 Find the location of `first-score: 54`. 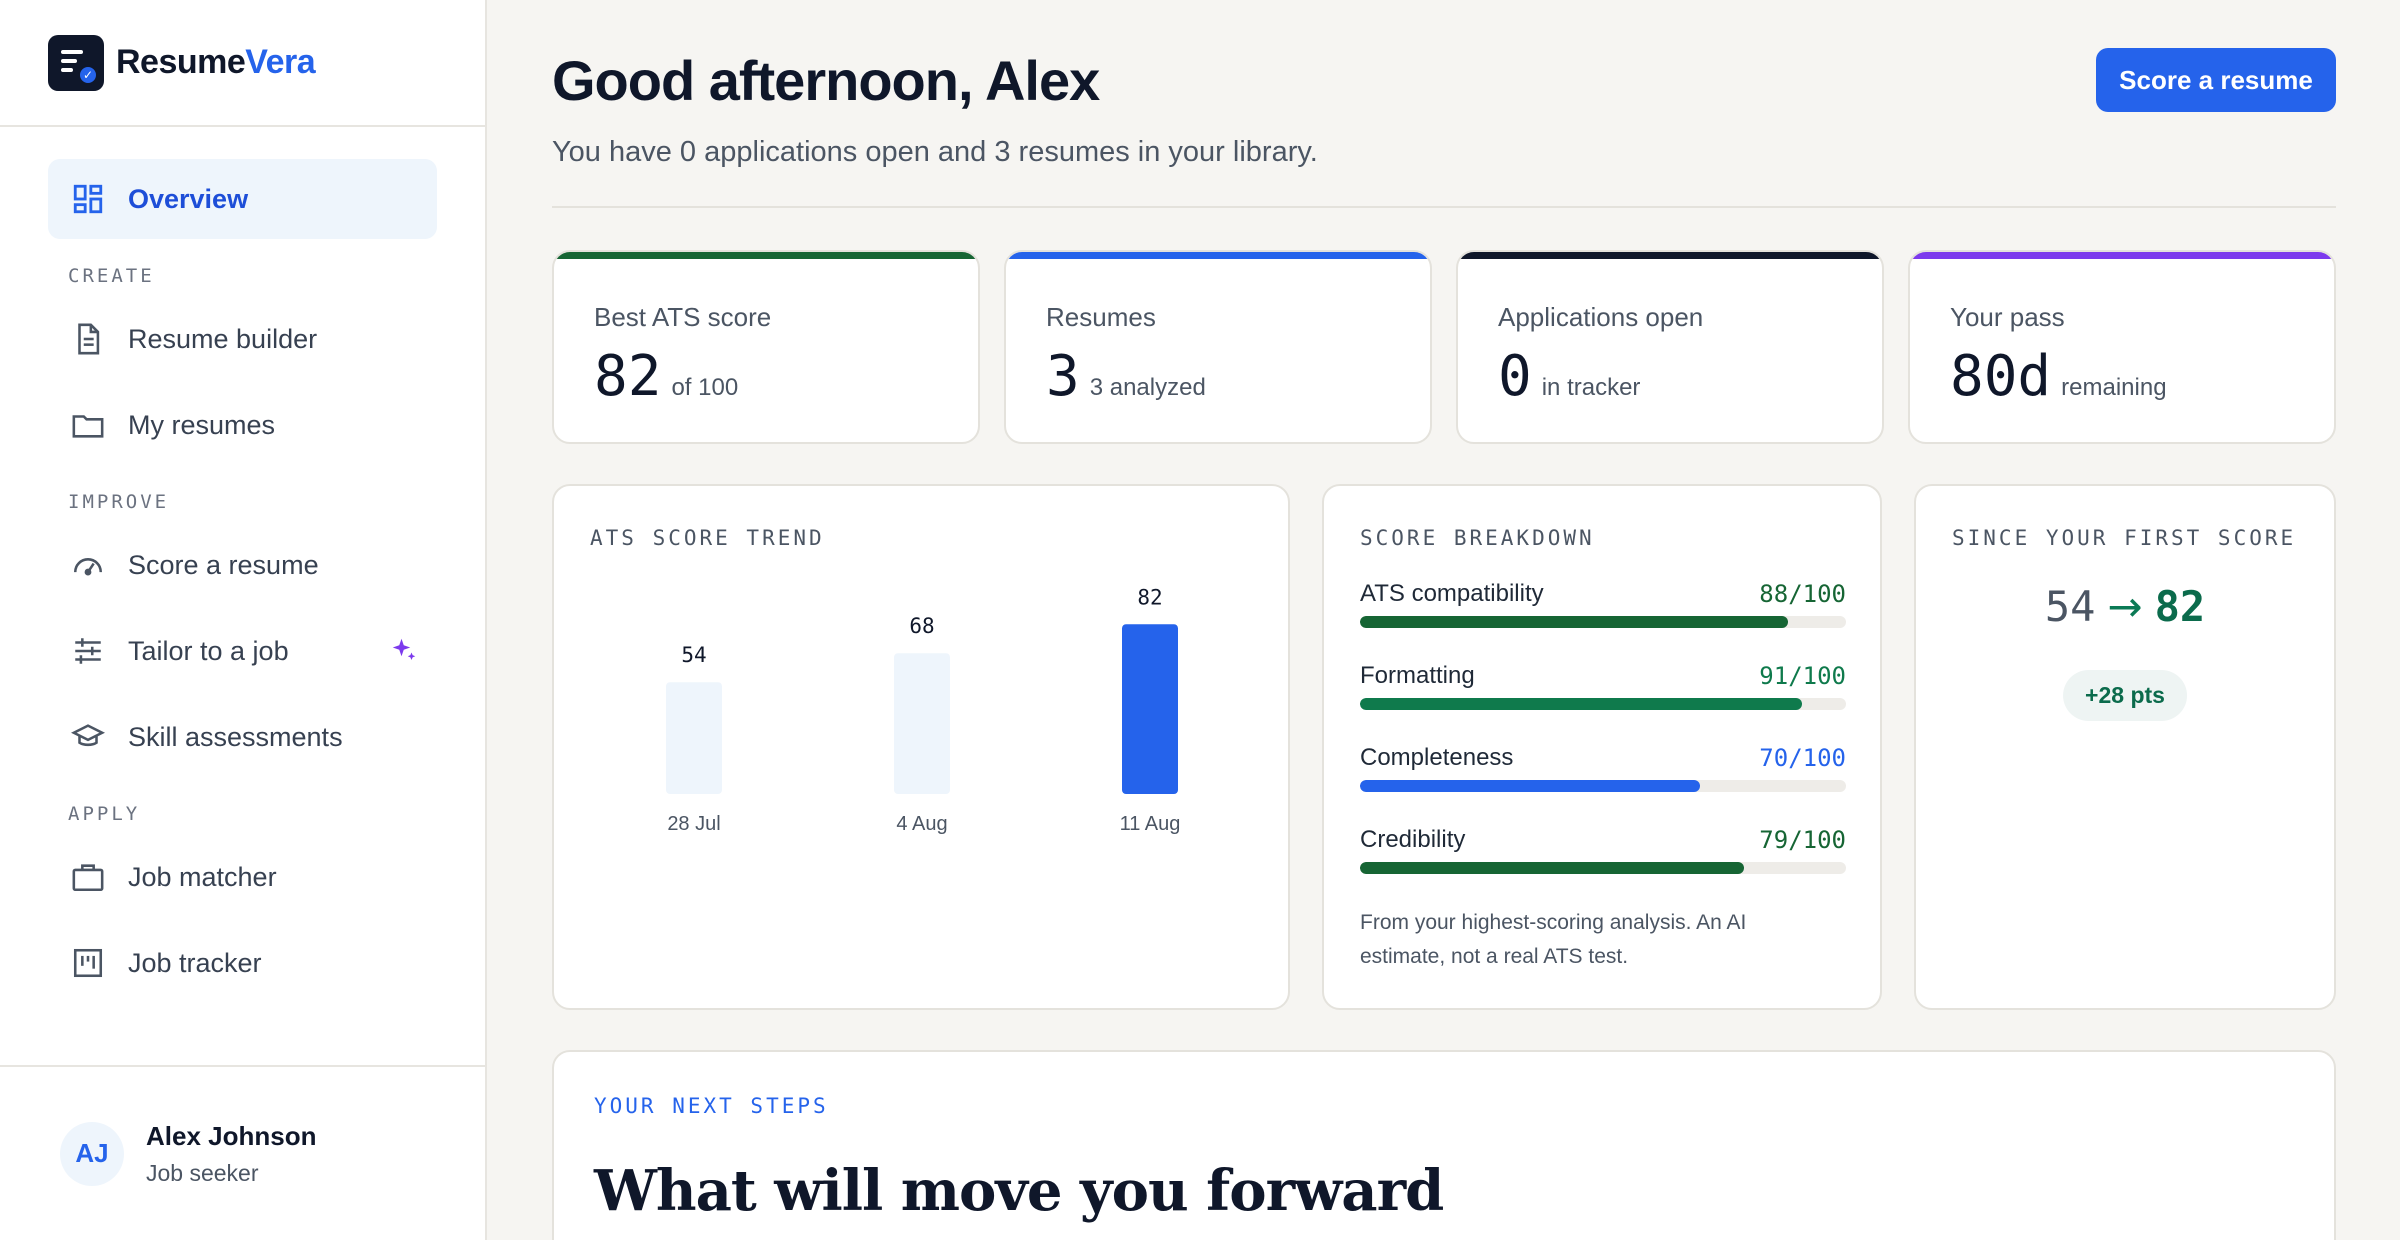

first-score: 54 is located at coordinates (2070, 606).